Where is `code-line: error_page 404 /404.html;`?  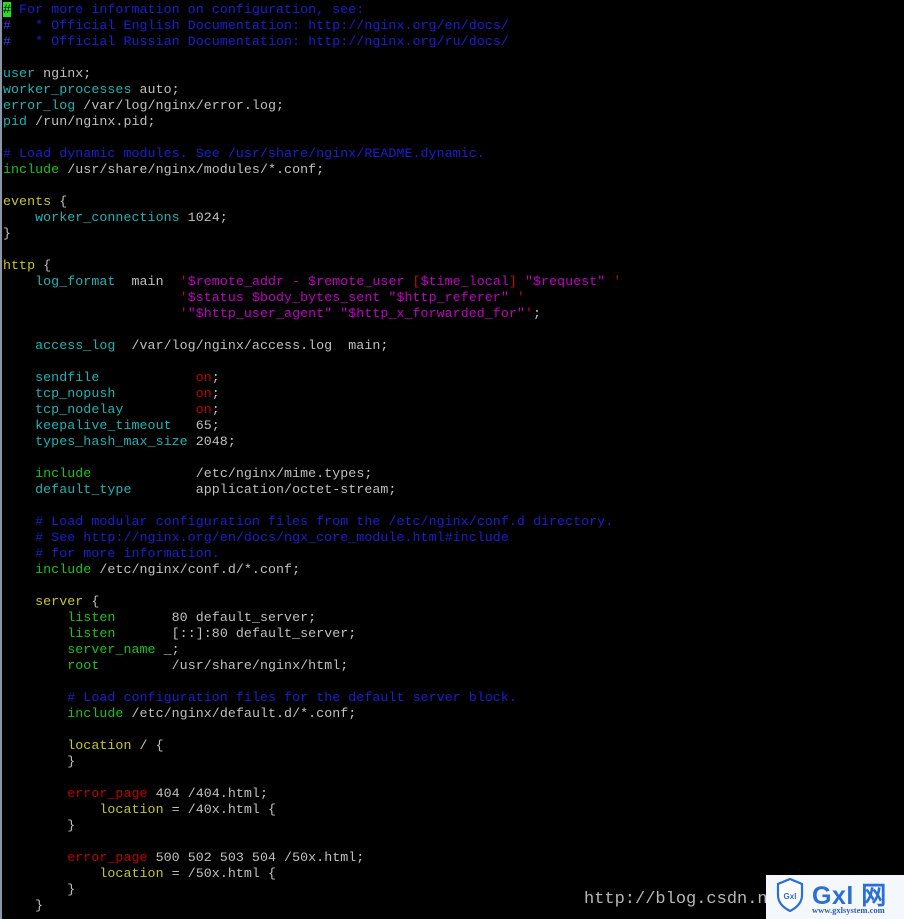 code-line: error_page 404 /404.html; is located at coordinates (312, 794).